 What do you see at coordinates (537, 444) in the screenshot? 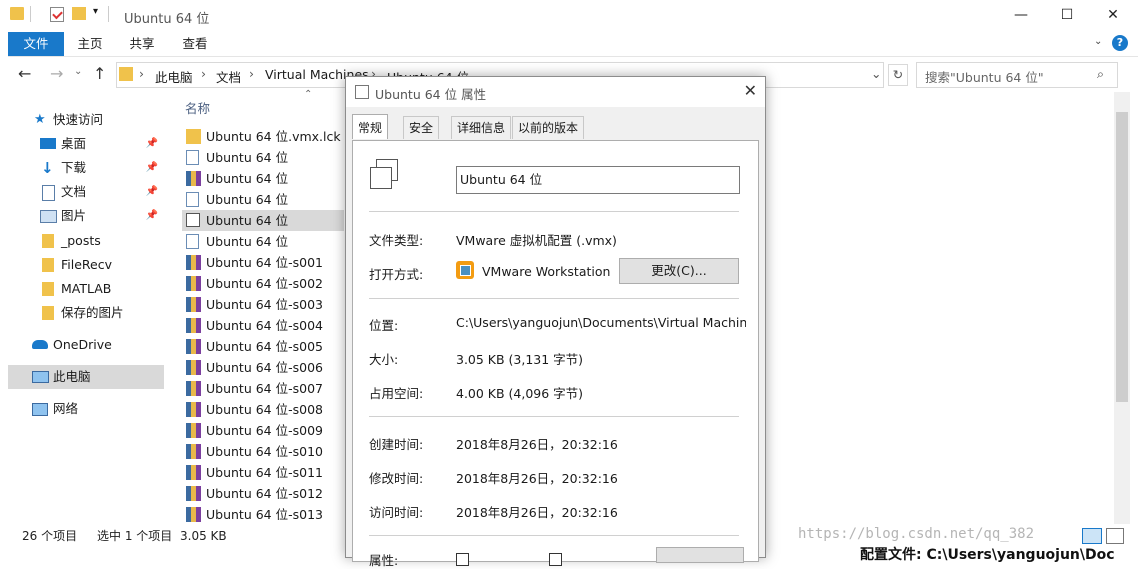
I see `created-value: 2018年8月26日，20:32:16` at bounding box center [537, 444].